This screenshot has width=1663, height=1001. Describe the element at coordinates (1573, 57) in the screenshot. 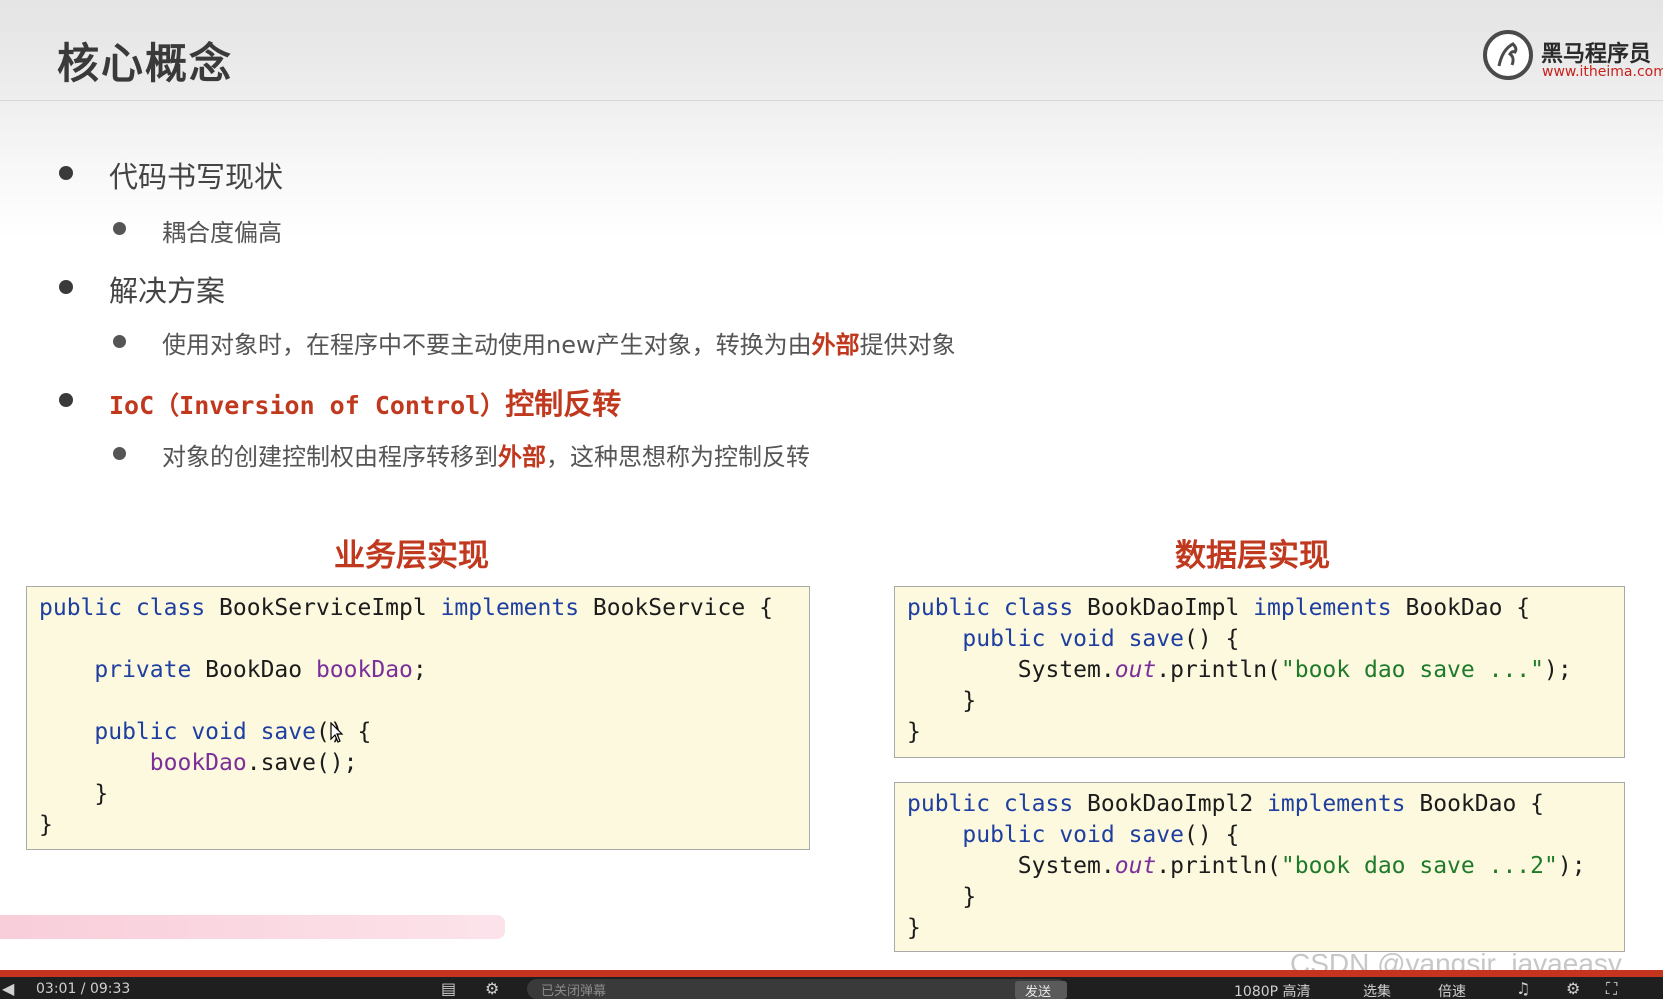

I see `itheima-logo: 黑马程序员 www.itheima.com` at that location.